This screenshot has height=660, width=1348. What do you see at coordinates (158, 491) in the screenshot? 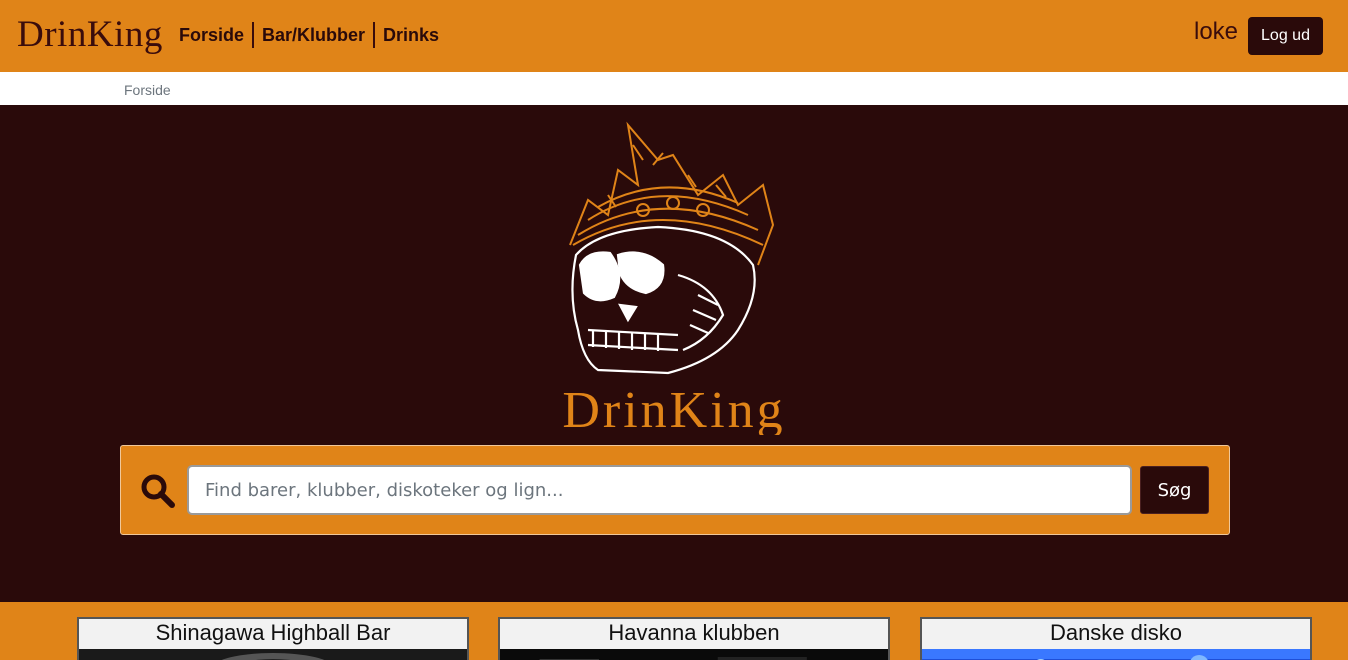
I see `search-icon` at bounding box center [158, 491].